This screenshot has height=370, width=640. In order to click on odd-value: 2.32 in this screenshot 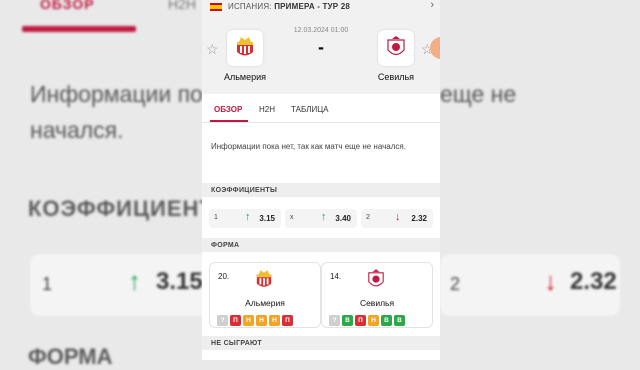, I will do `click(419, 218)`.